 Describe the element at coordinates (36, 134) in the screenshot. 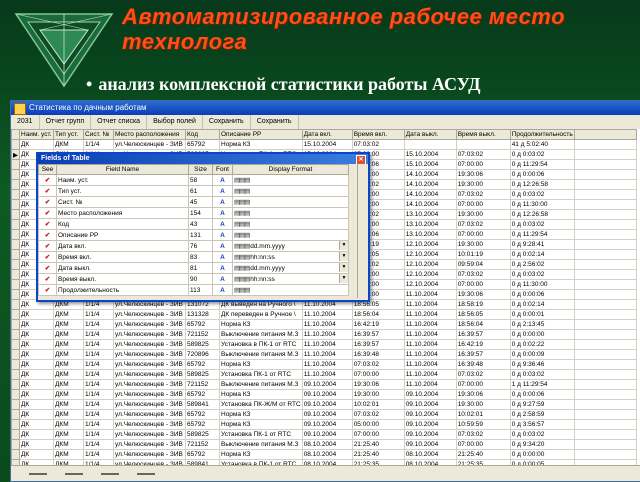

I see `column-header: Наим. уст.` at that location.